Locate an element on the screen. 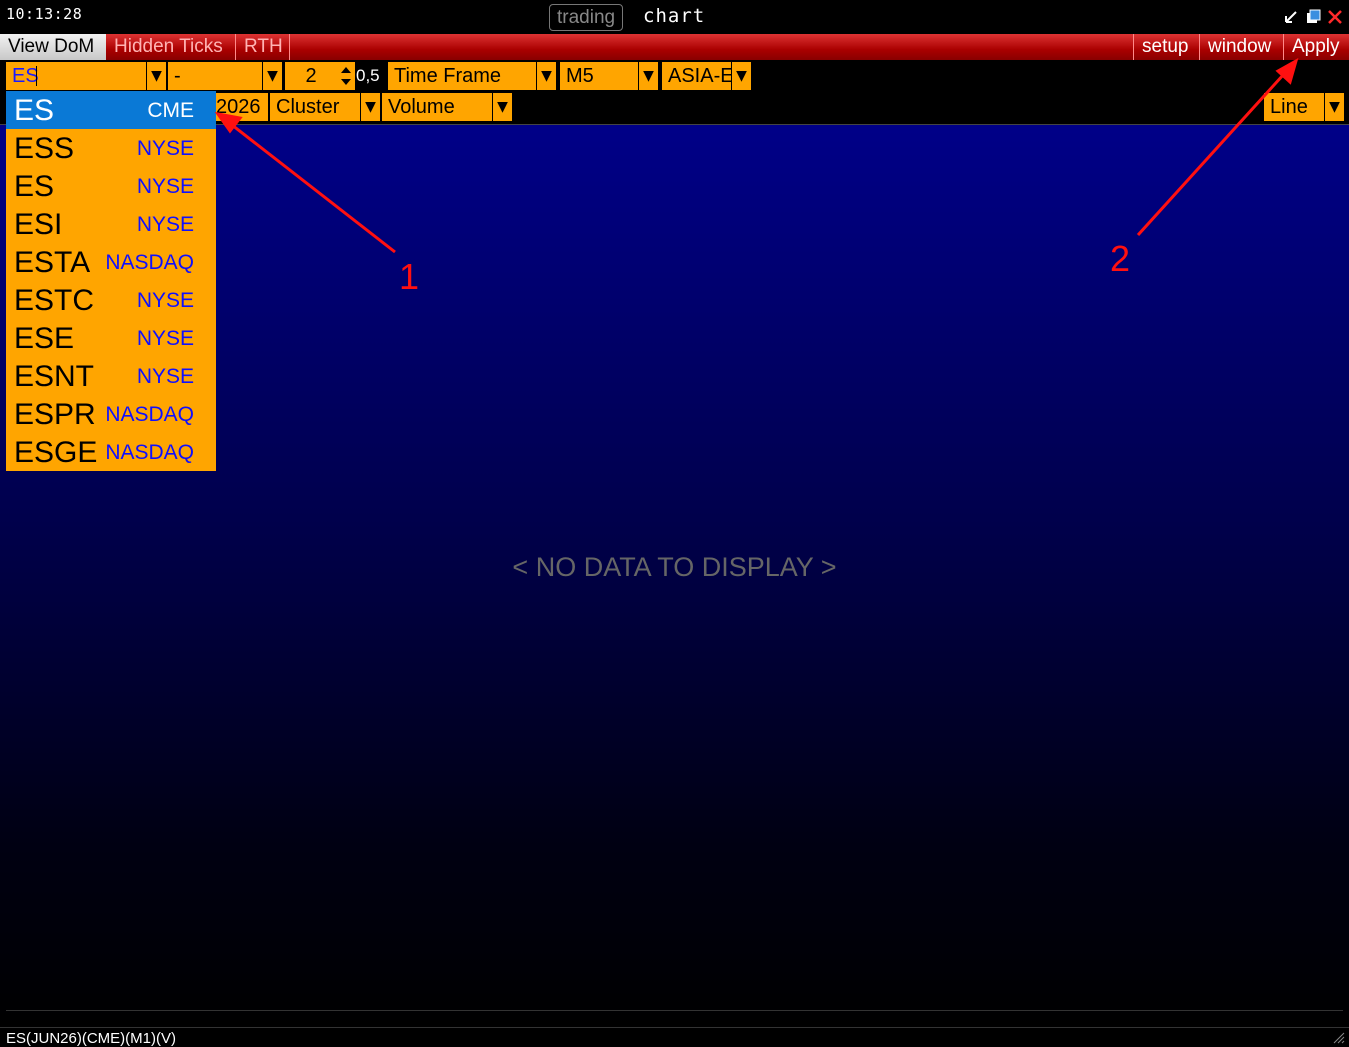  symbol-input: ES is located at coordinates (76, 76).